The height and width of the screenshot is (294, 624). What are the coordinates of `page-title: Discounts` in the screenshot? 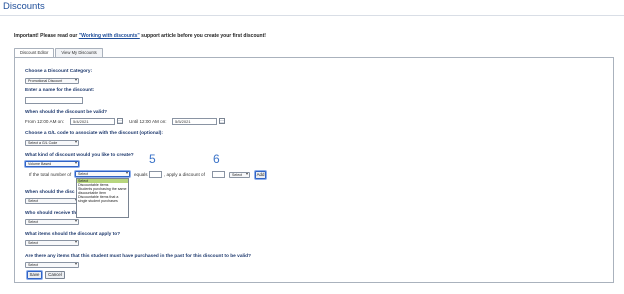 It's located at (24, 6).